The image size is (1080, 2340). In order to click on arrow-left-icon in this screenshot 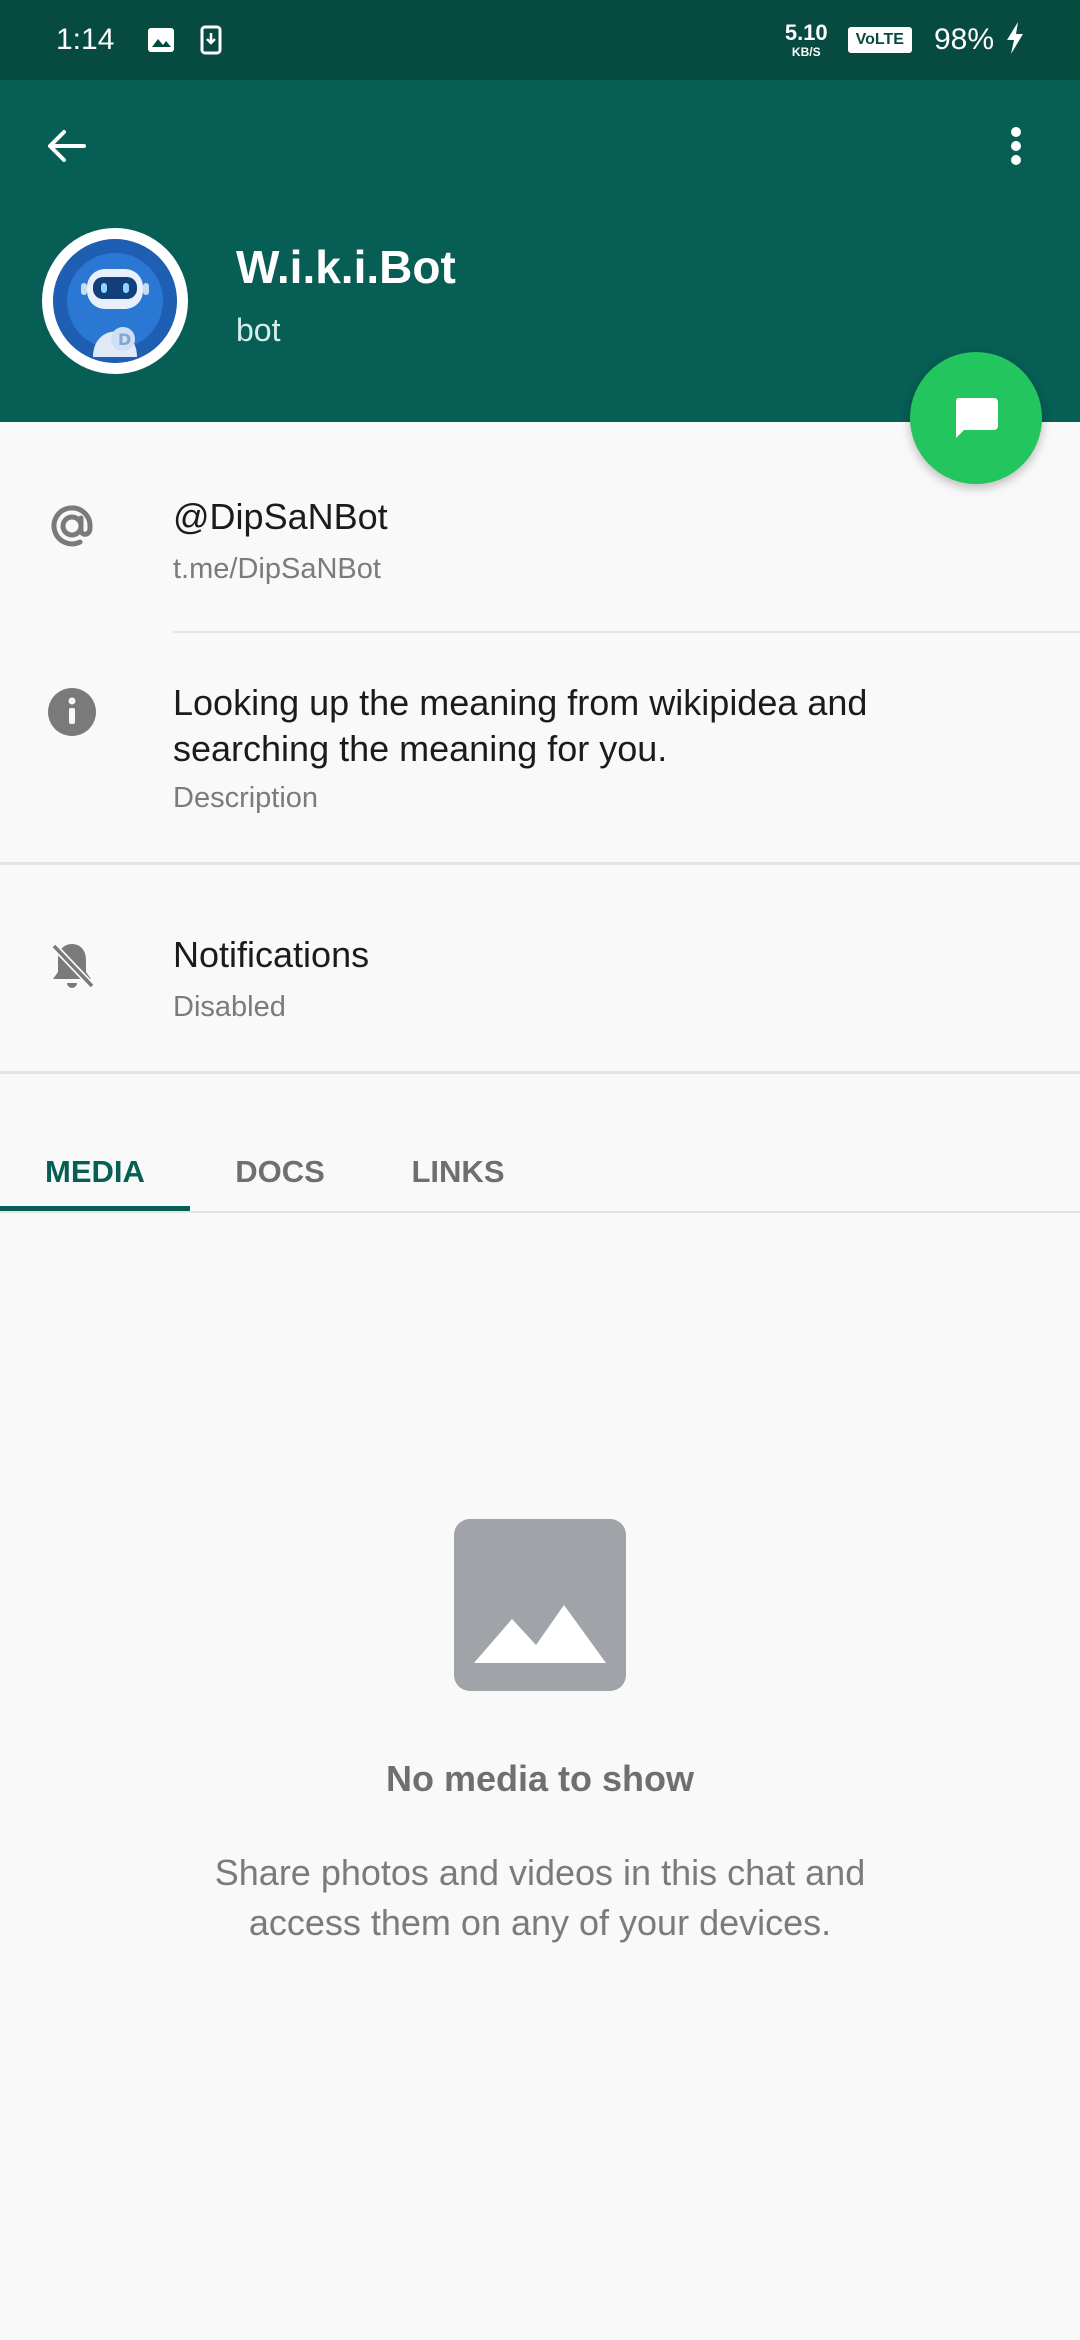, I will do `click(67, 146)`.